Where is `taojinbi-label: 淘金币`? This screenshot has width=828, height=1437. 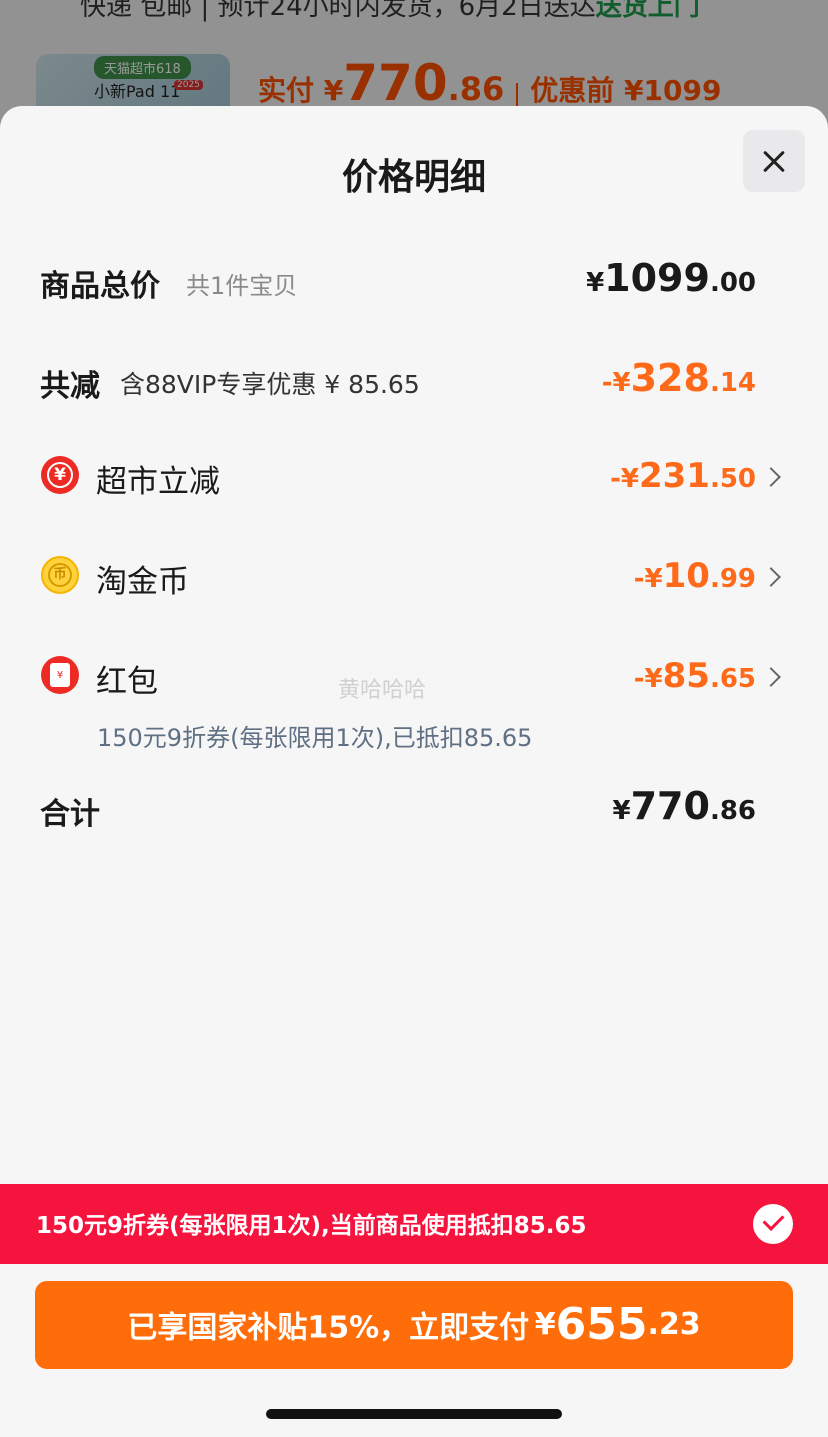 taojinbi-label: 淘金币 is located at coordinates (142, 582).